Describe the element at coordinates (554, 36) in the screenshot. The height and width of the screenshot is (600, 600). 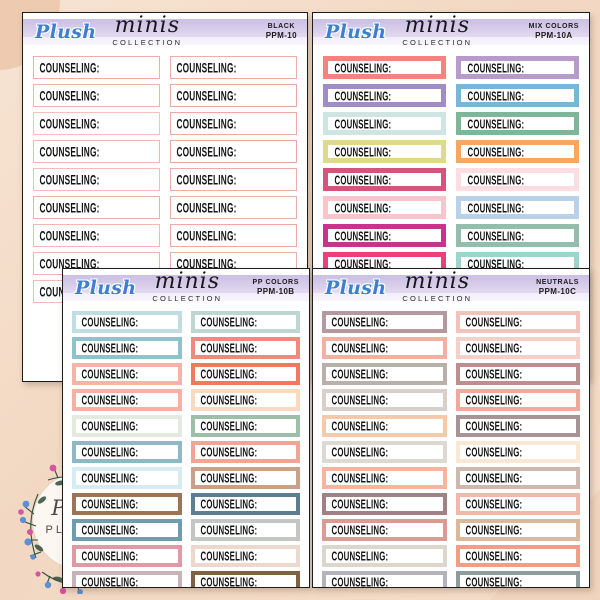
I see `sku-code: PPM-10A` at that location.